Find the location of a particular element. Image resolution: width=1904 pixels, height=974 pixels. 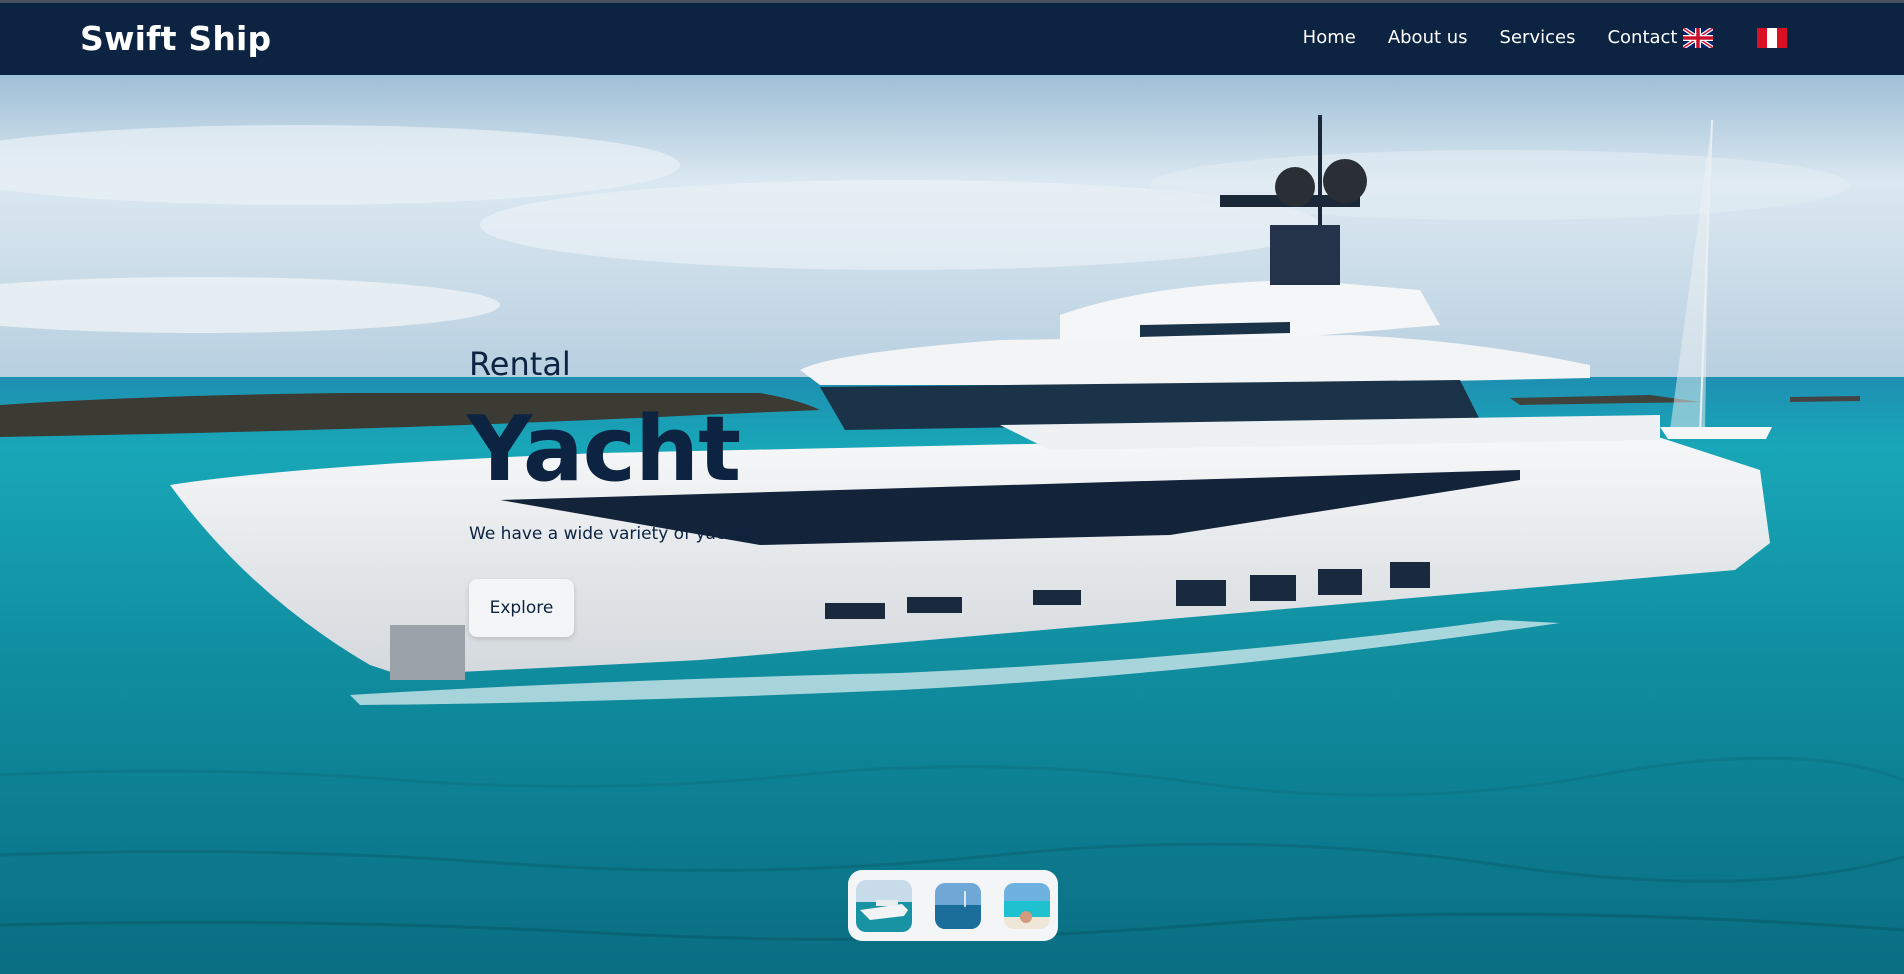

hero-subtitle: Rental is located at coordinates (520, 364).